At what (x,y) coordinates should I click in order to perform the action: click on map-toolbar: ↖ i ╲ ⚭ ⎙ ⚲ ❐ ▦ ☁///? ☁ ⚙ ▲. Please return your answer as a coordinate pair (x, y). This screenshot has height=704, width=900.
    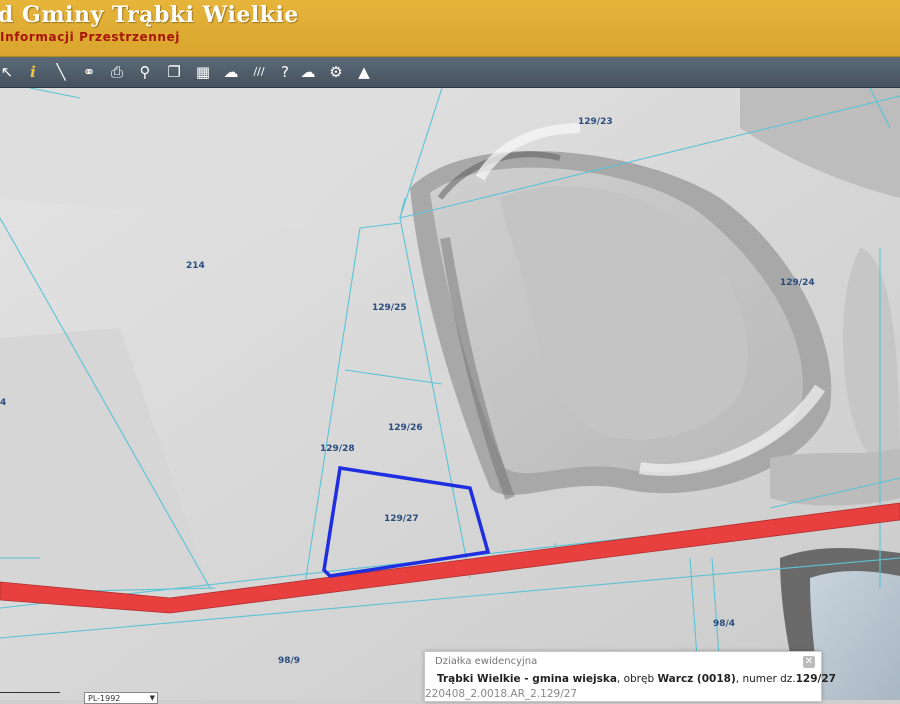
    Looking at the image, I should click on (450, 72).